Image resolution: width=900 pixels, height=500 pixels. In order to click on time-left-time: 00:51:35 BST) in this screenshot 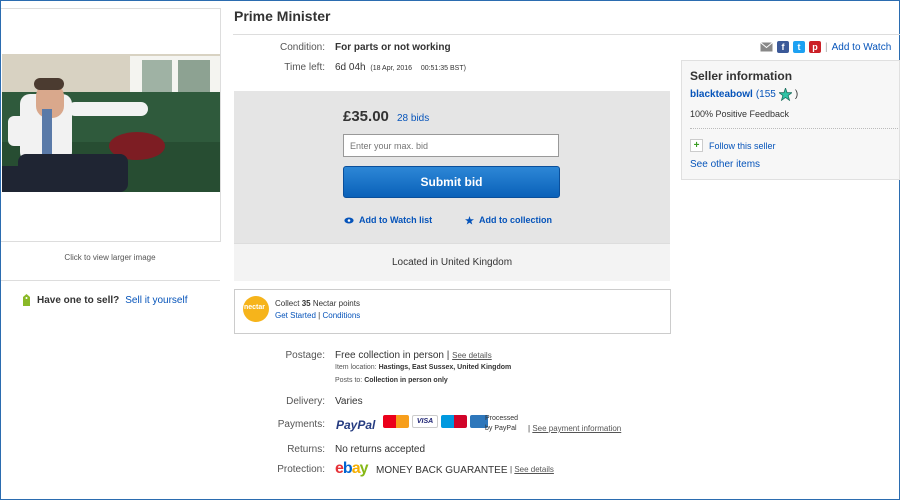, I will do `click(443, 68)`.